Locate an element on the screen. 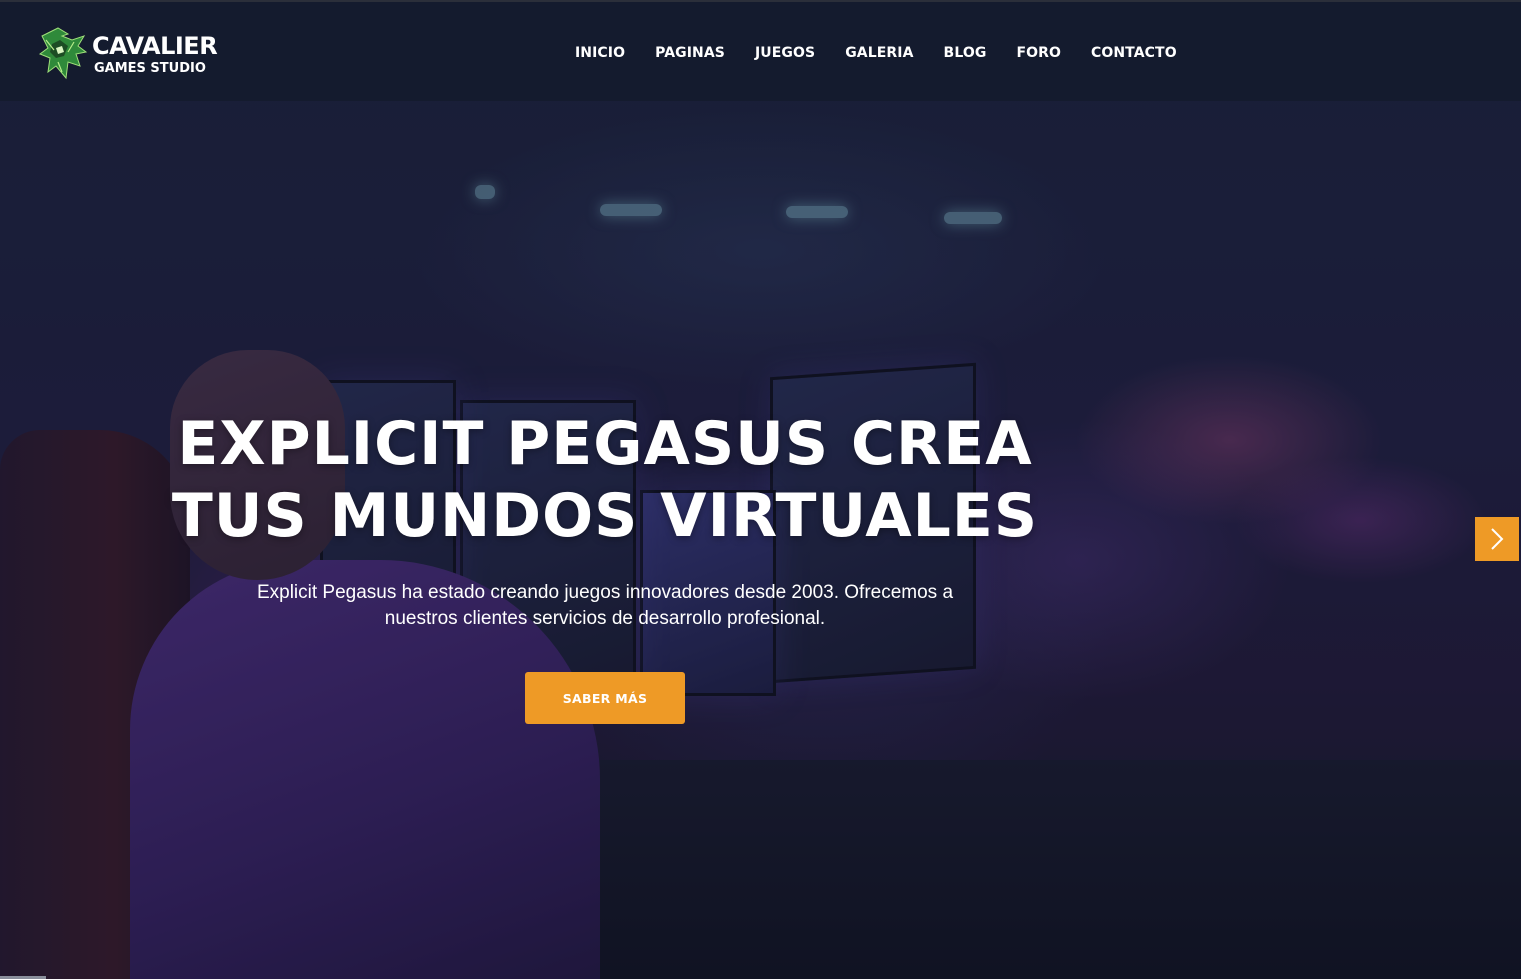 Image resolution: width=1521 pixels, height=979 pixels. brand-logo: CAVALIER GAMES STUDIO is located at coordinates (128, 54).